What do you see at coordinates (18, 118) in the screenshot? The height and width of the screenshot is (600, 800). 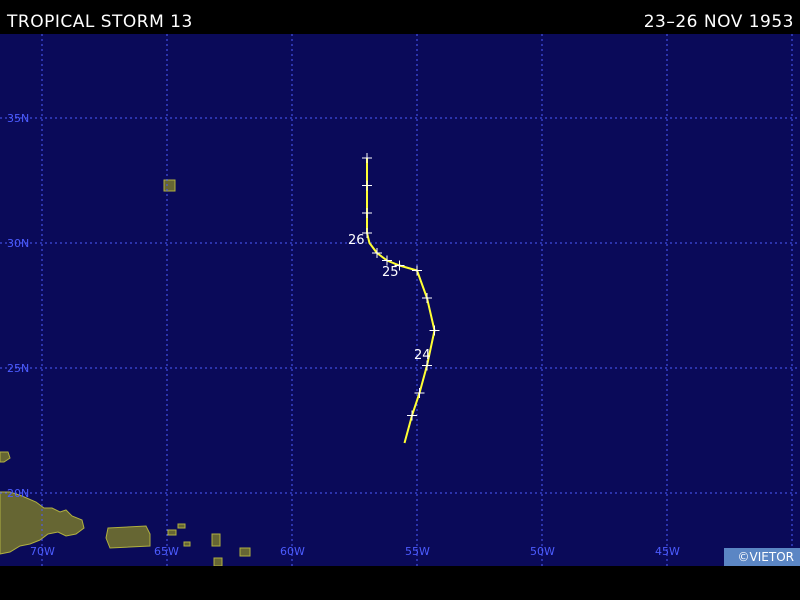 I see `lat-label-35n: 35N` at bounding box center [18, 118].